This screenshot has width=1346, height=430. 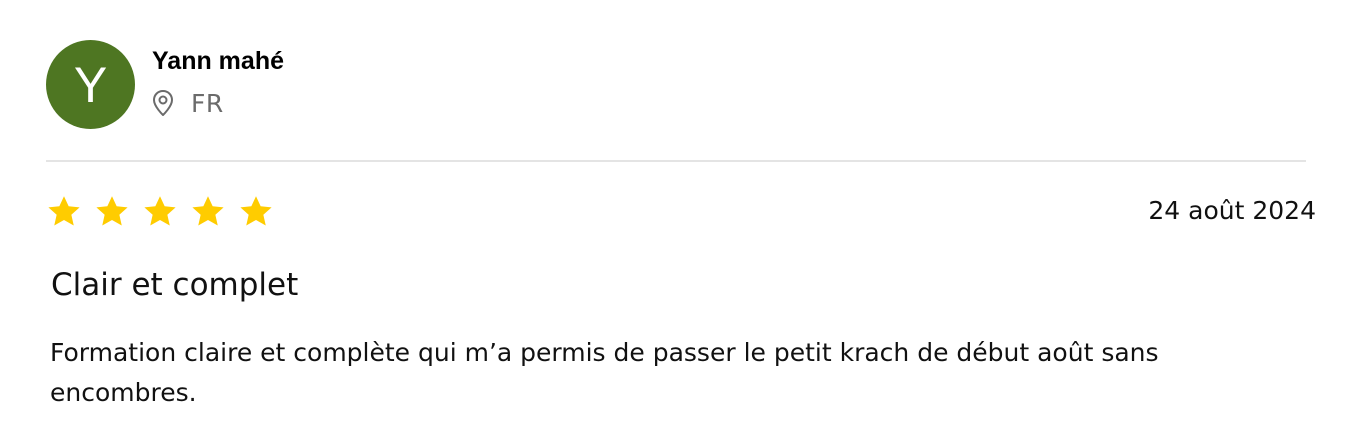 I want to click on map-pin-icon, so click(x=163, y=103).